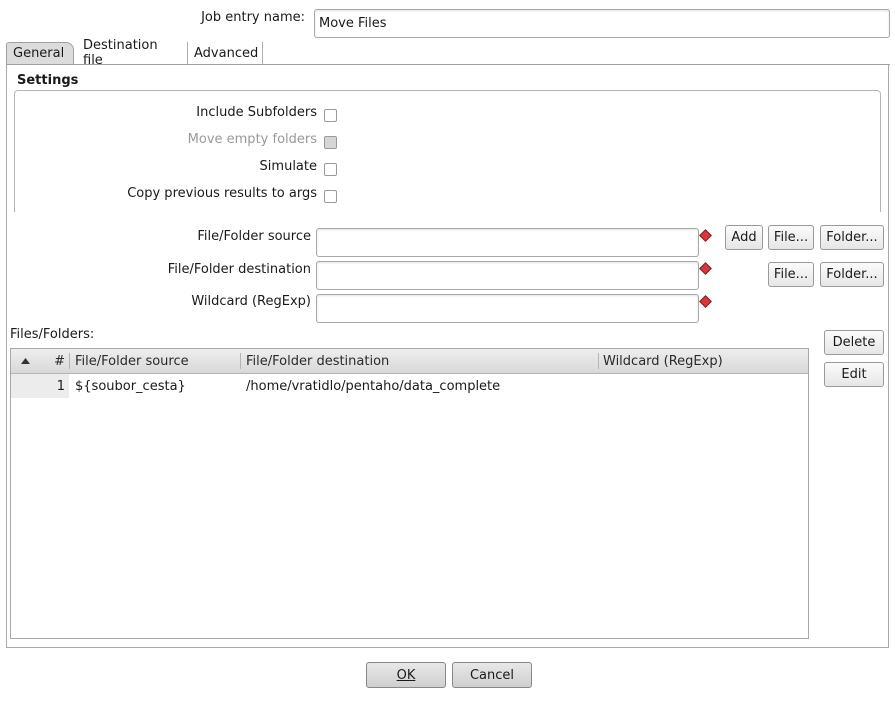 The image size is (895, 704). I want to click on move-empty-folders-checkbox, so click(330, 142).